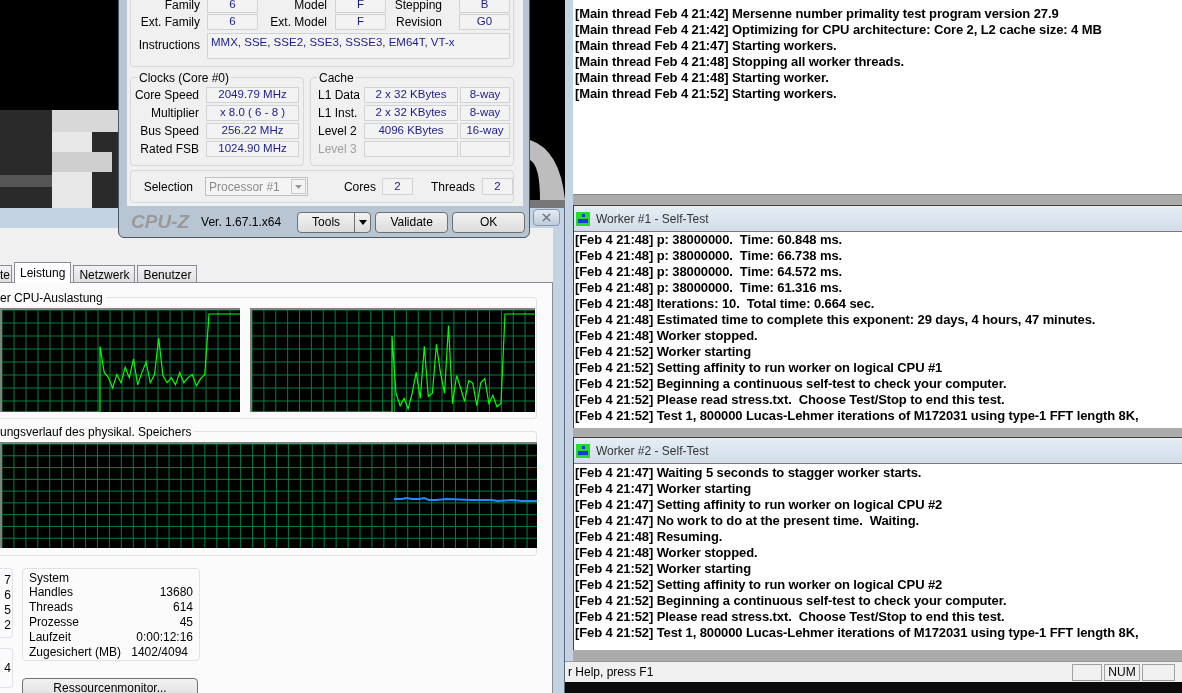 The image size is (1182, 693). Describe the element at coordinates (7, 610) in the screenshot. I see `stat-value: 5` at that location.